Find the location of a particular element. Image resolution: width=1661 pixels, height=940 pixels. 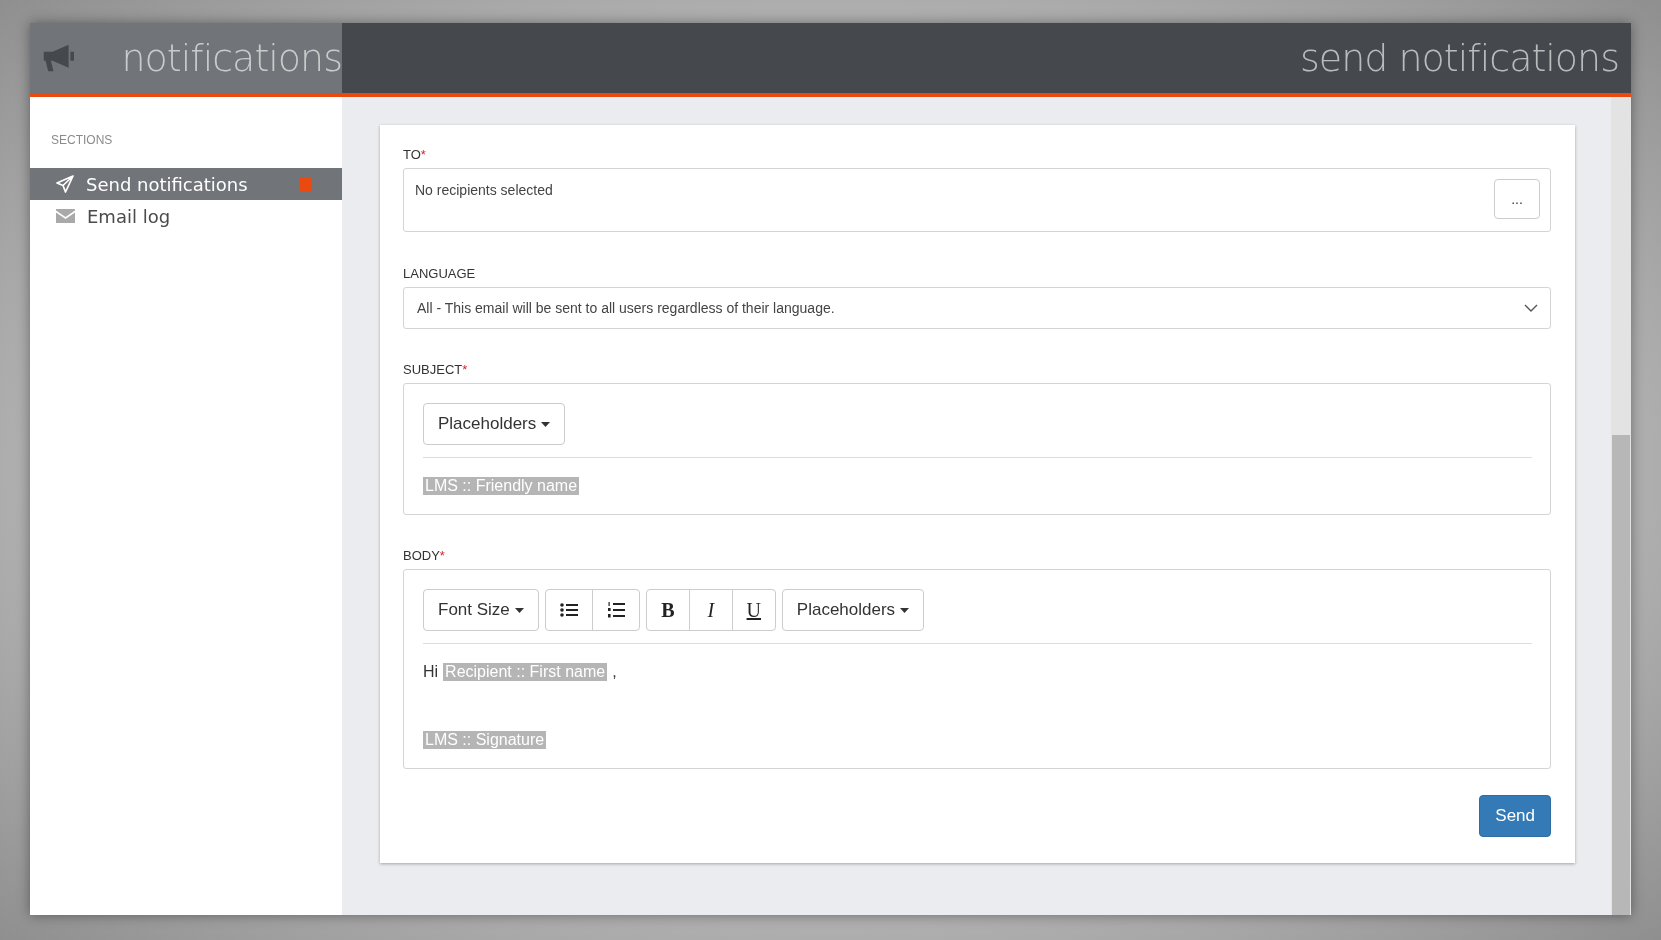

body-text: Hi is located at coordinates (431, 672).